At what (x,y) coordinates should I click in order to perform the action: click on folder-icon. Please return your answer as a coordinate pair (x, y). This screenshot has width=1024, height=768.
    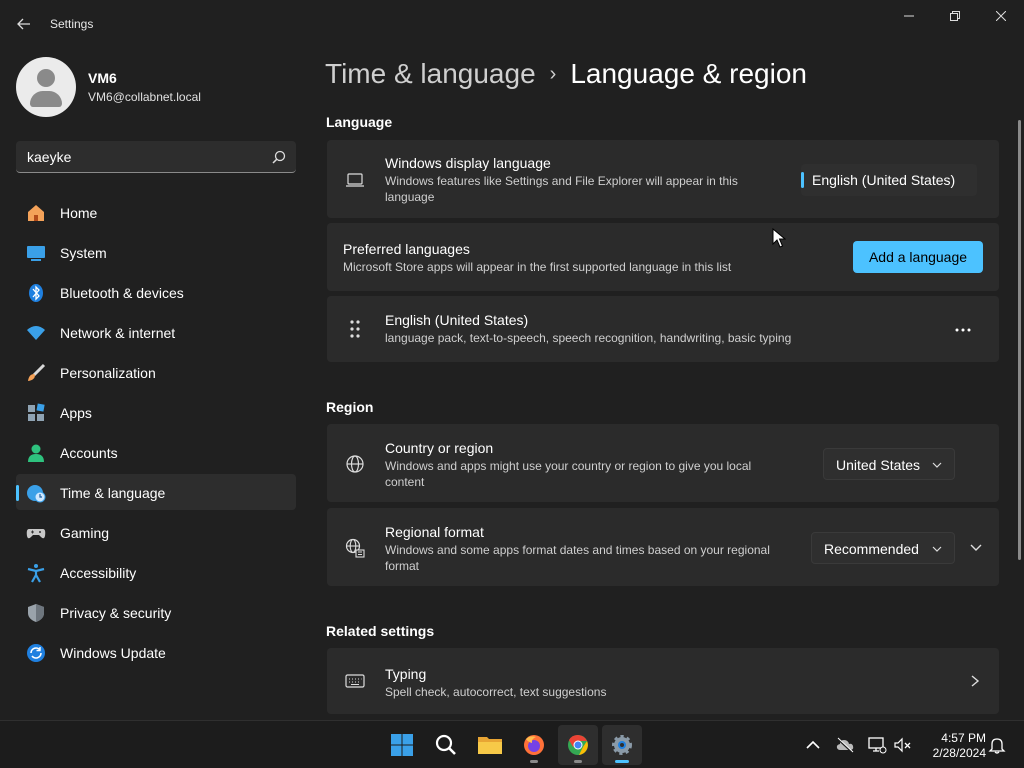
    Looking at the image, I should click on (490, 745).